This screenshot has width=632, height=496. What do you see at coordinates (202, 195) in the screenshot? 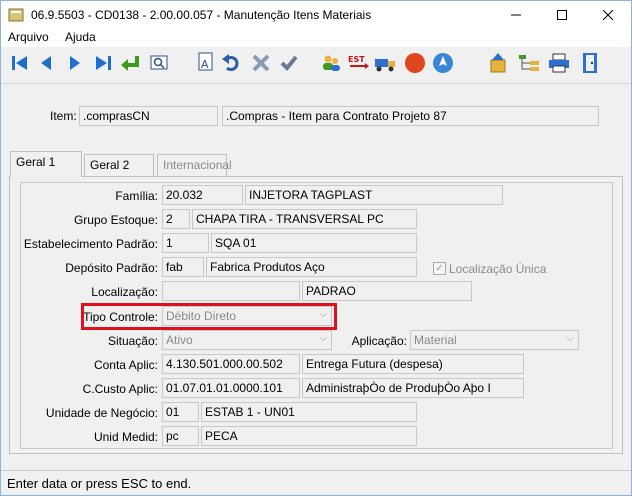
I see `familia-code-field: 20.032` at bounding box center [202, 195].